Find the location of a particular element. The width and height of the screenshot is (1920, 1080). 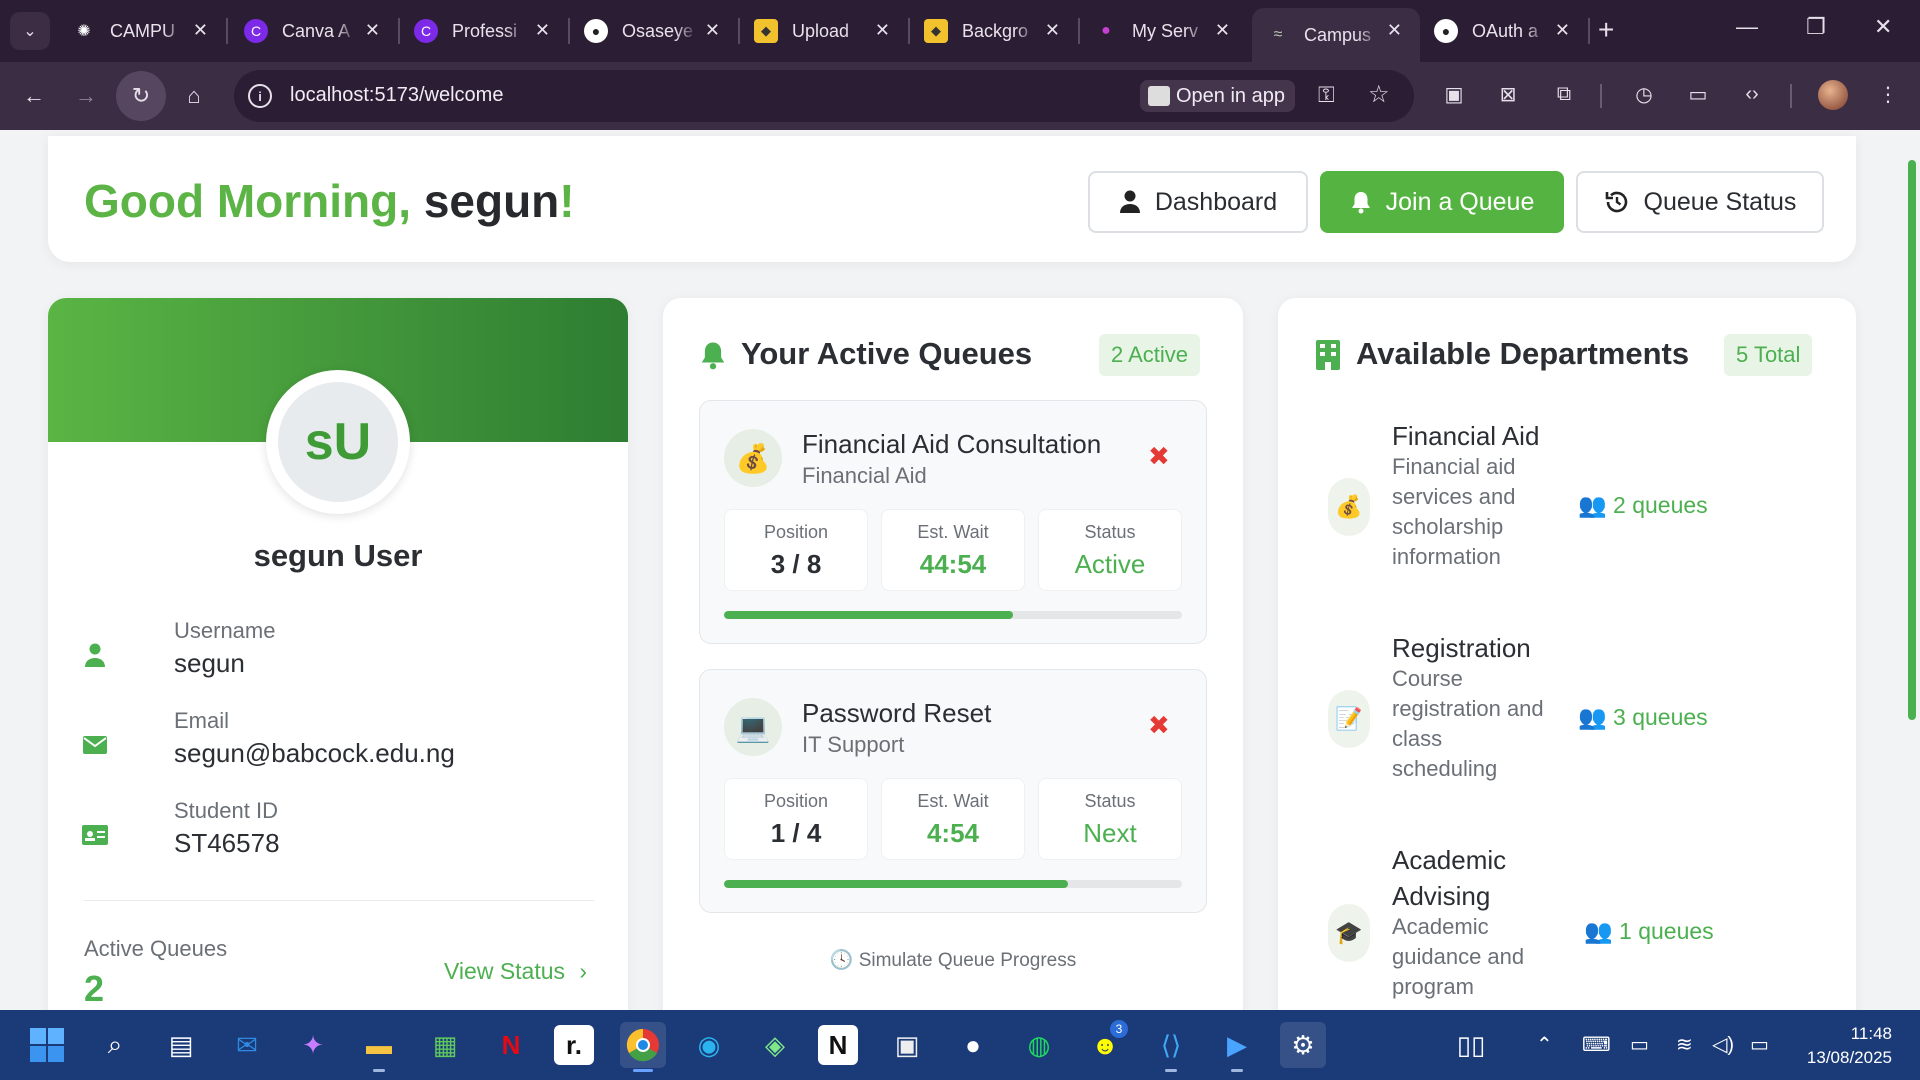

new-tab-plus-icon: + is located at coordinates (1606, 30).